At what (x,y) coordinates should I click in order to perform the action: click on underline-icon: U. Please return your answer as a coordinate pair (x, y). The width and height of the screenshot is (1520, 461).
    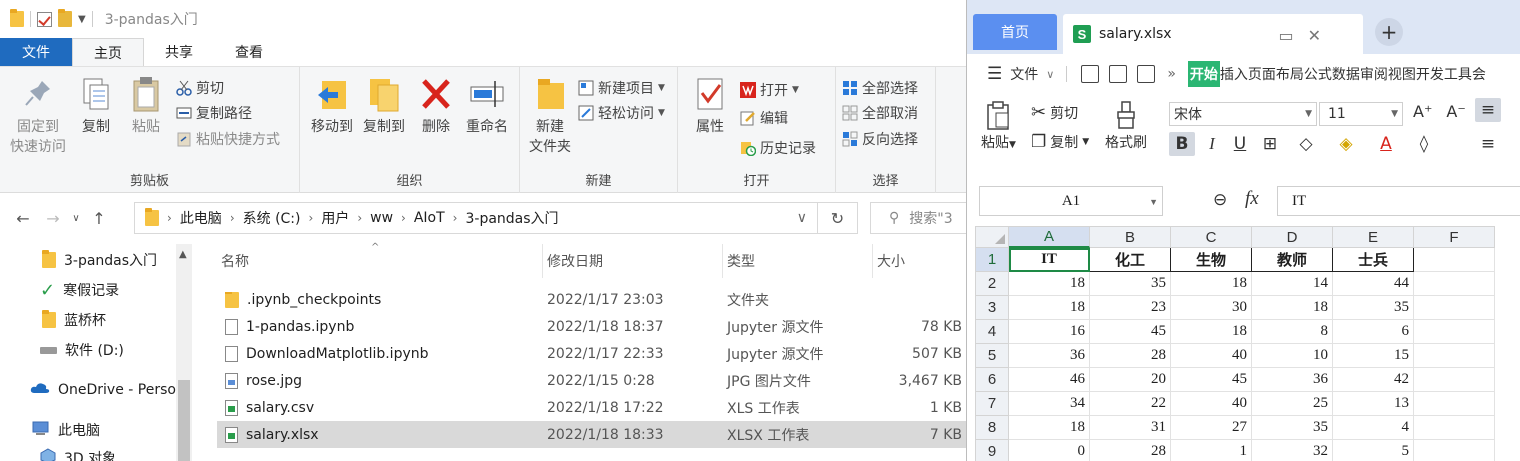
    Looking at the image, I should click on (1240, 144).